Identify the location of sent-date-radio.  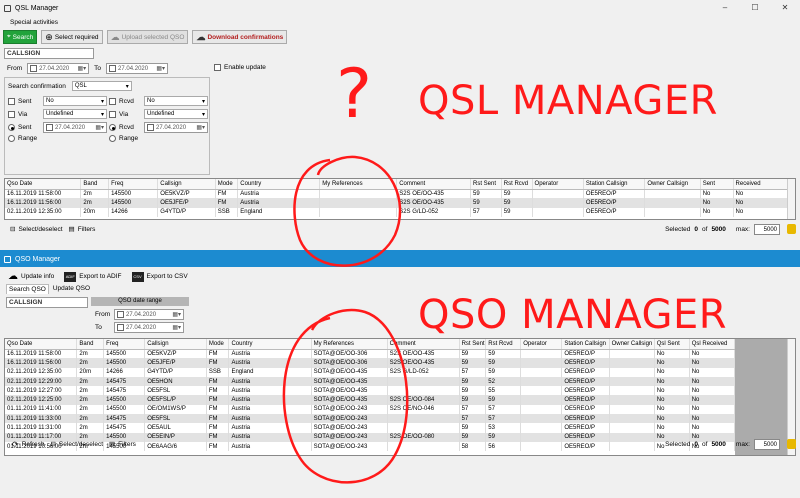
(11, 127).